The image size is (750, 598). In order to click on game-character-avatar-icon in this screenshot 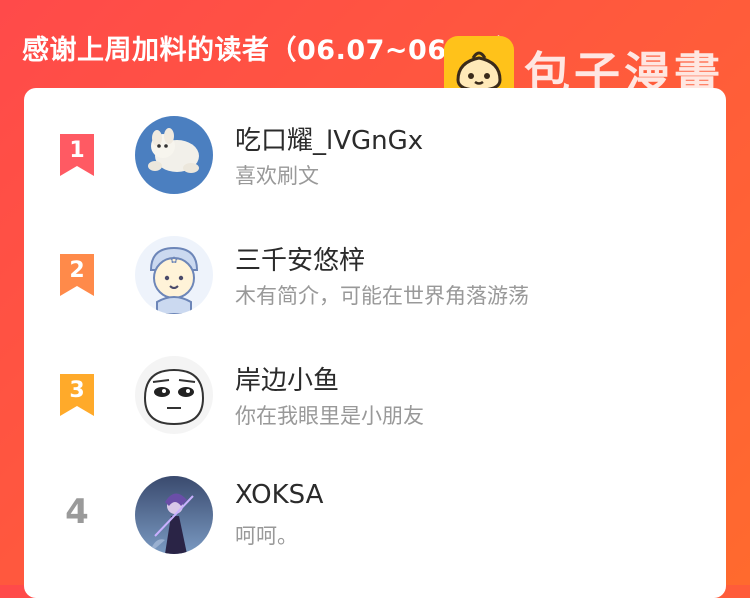, I will do `click(174, 515)`.